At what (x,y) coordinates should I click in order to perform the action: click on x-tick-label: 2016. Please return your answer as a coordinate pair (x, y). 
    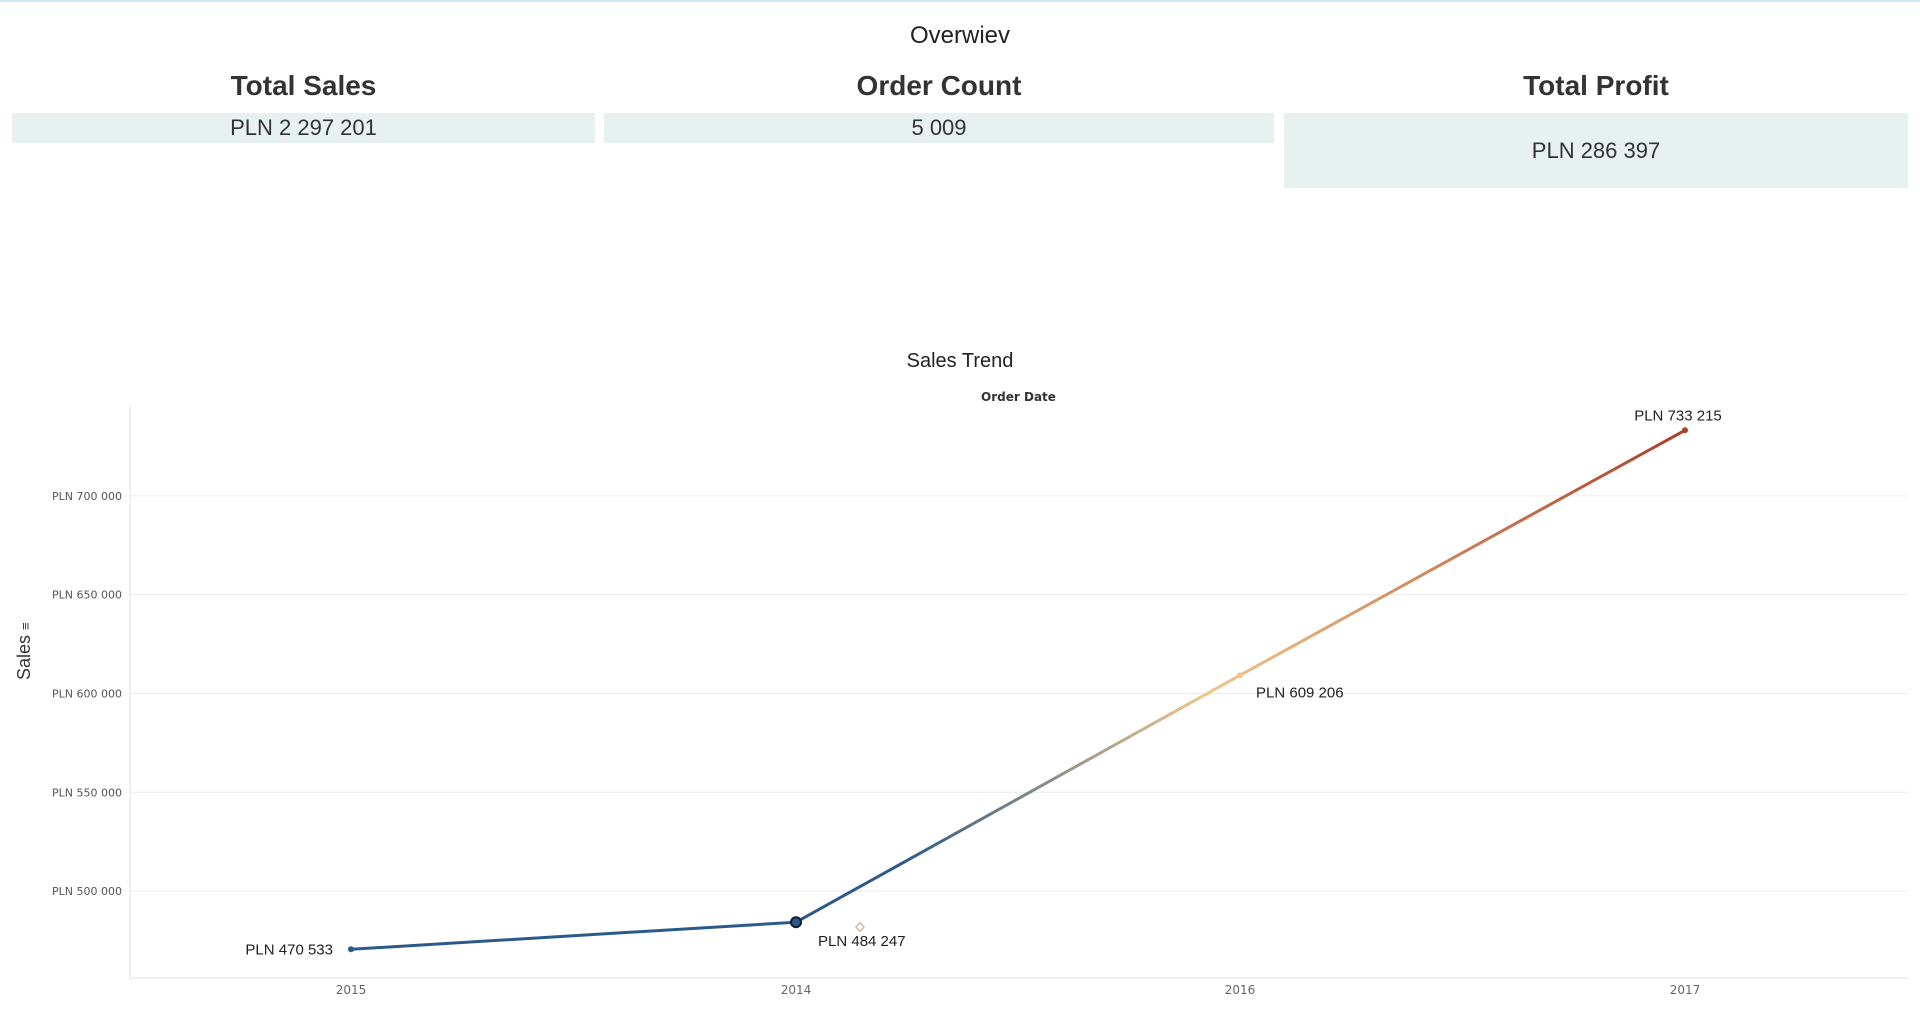
    Looking at the image, I should click on (1240, 990).